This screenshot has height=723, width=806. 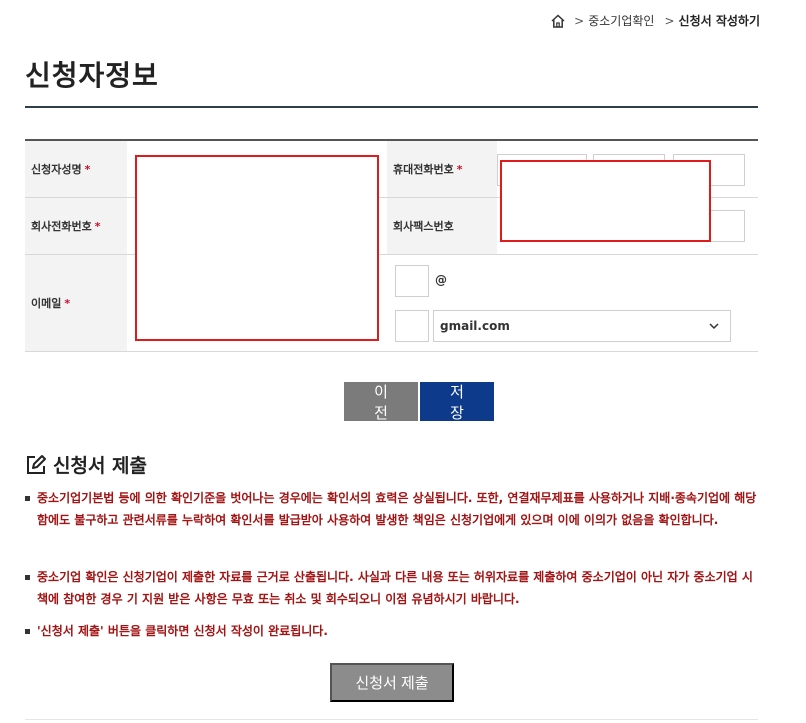 I want to click on email-id-field, so click(x=412, y=281).